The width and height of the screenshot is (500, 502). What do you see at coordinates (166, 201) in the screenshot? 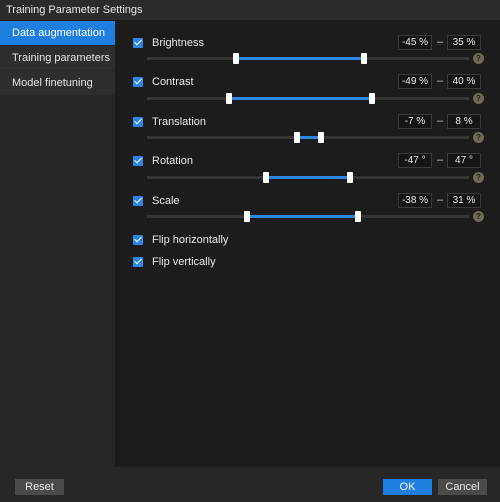
I see `scale-label: Scale` at bounding box center [166, 201].